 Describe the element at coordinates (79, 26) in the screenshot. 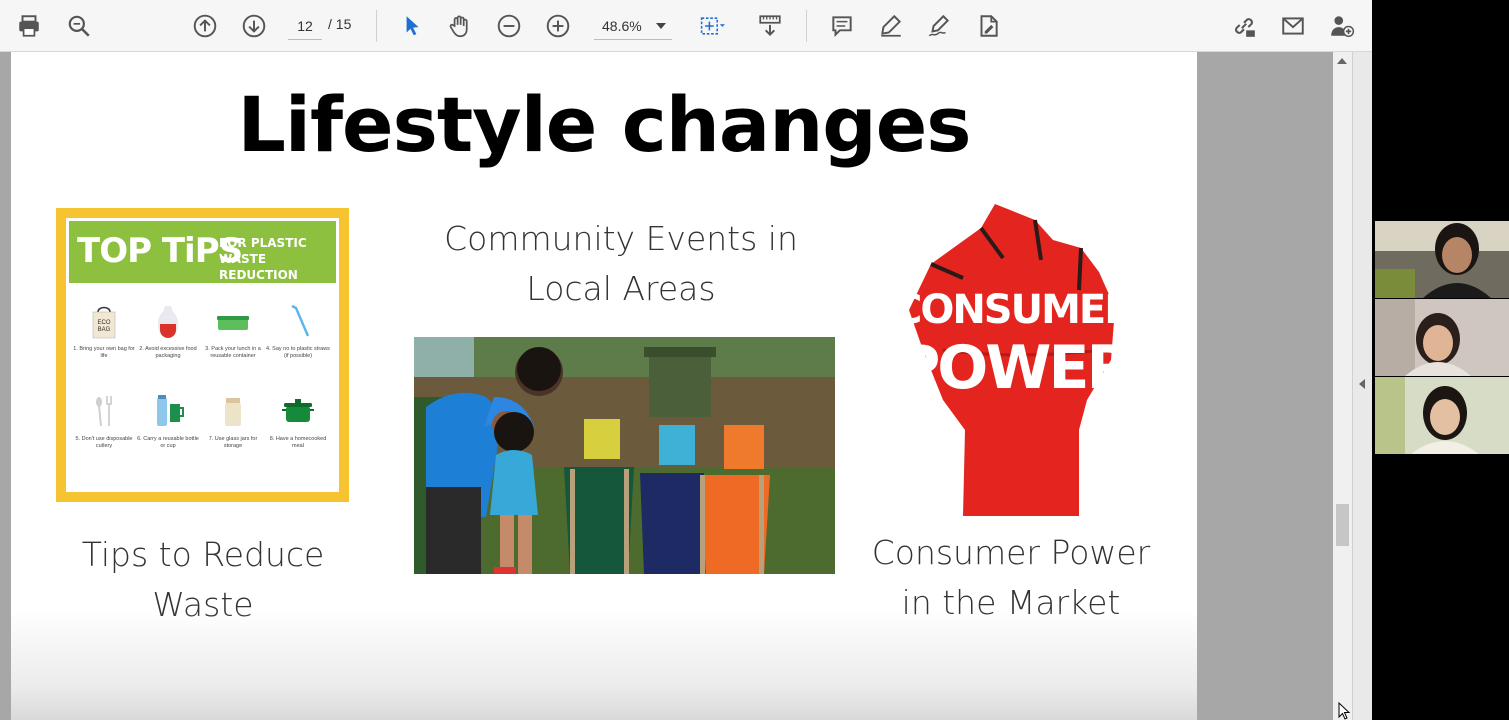

I see `search-icon` at that location.